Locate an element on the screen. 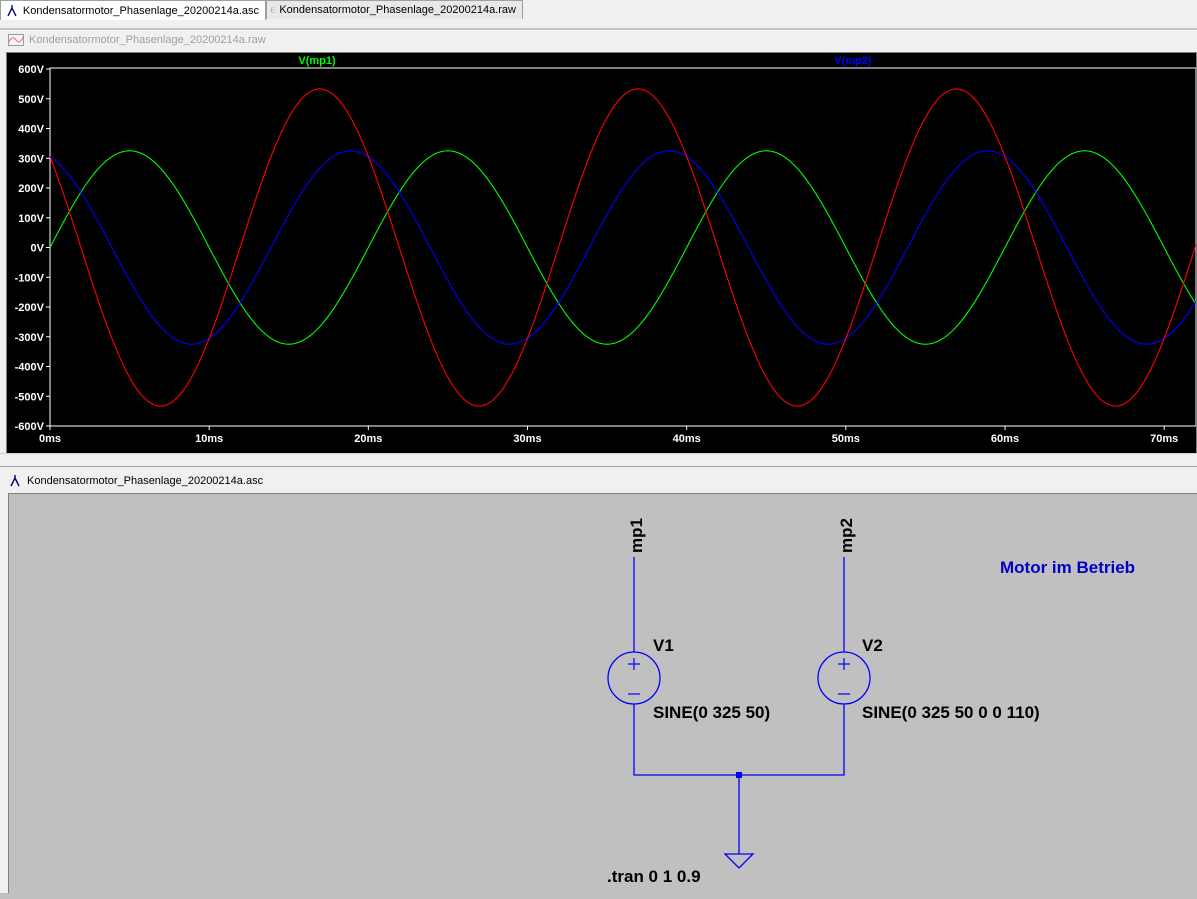 This screenshot has width=1197, height=899. y-tick-label: 400V is located at coordinates (31, 130).